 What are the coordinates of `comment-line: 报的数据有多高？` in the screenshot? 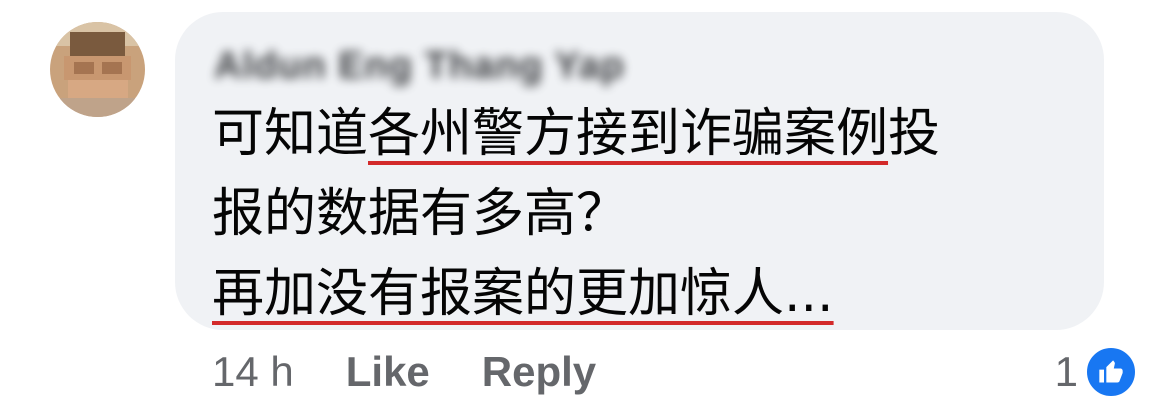 It's located at (652, 214).